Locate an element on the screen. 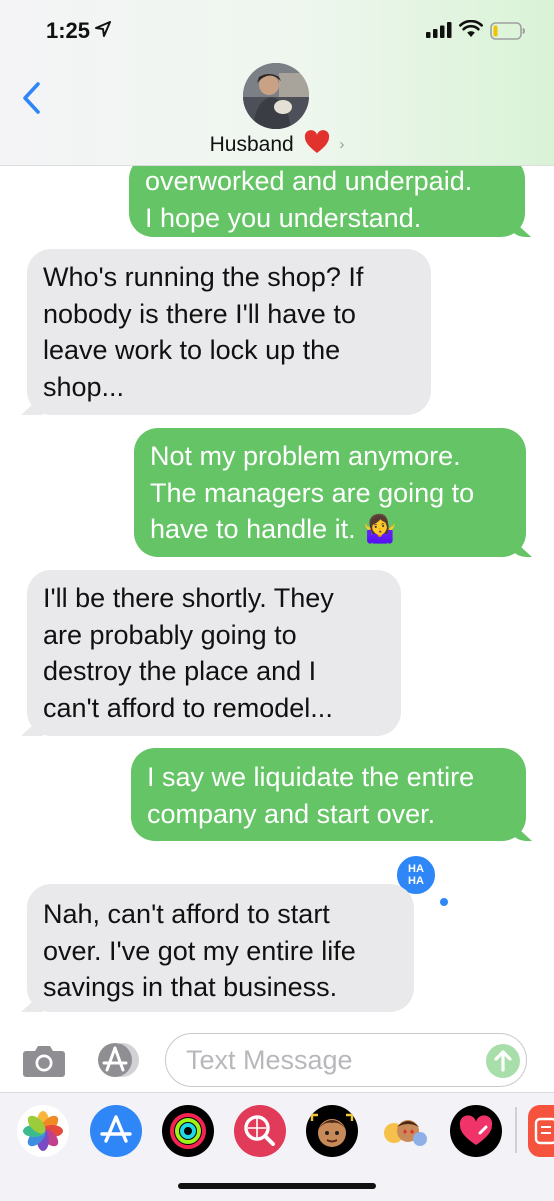 This screenshot has width=554, height=1201. arrow-up-icon is located at coordinates (503, 1061).